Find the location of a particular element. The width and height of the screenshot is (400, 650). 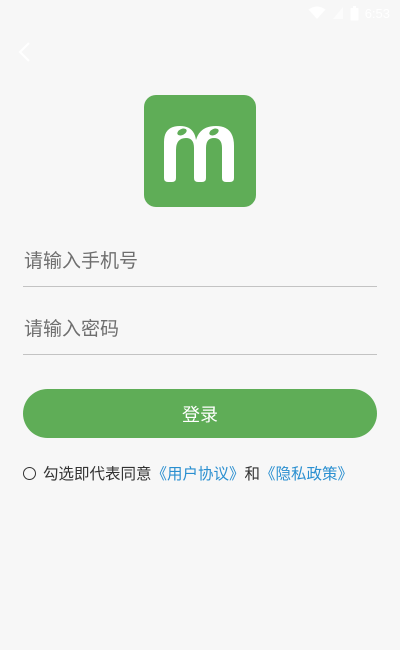

agreement-prefix: 勾选即代表同意 is located at coordinates (97, 474).